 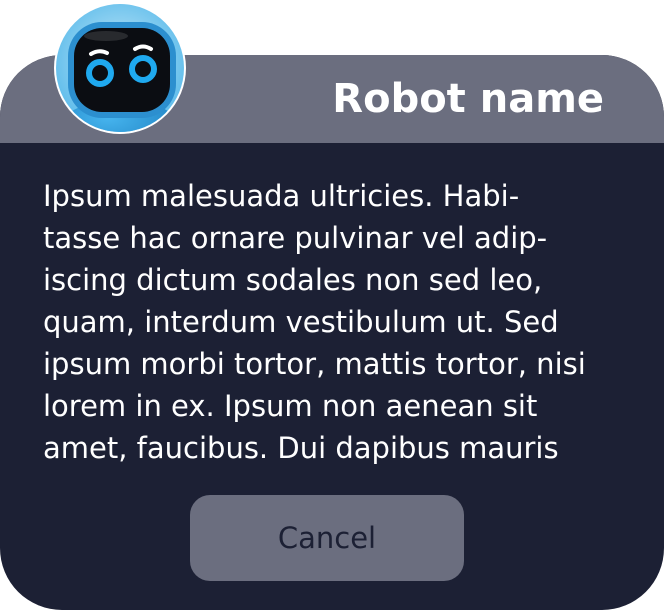 I want to click on message-line: Ipsum malesuada ultricies. Habi-, so click(x=281, y=196).